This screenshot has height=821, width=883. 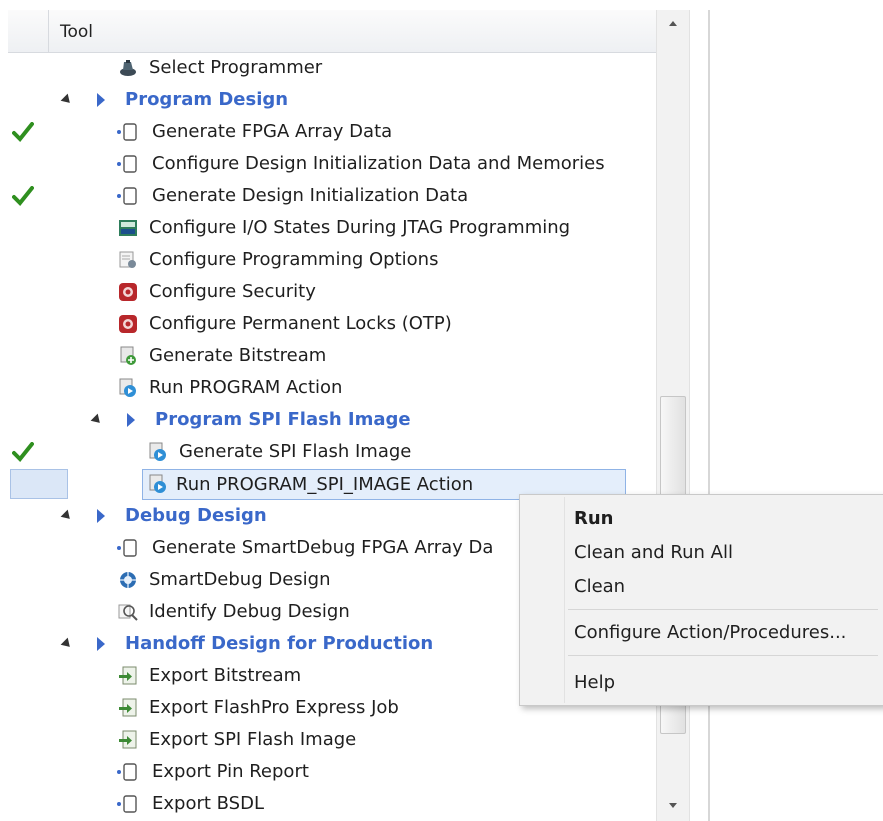 What do you see at coordinates (128, 580) in the screenshot?
I see `smartdebug-icon` at bounding box center [128, 580].